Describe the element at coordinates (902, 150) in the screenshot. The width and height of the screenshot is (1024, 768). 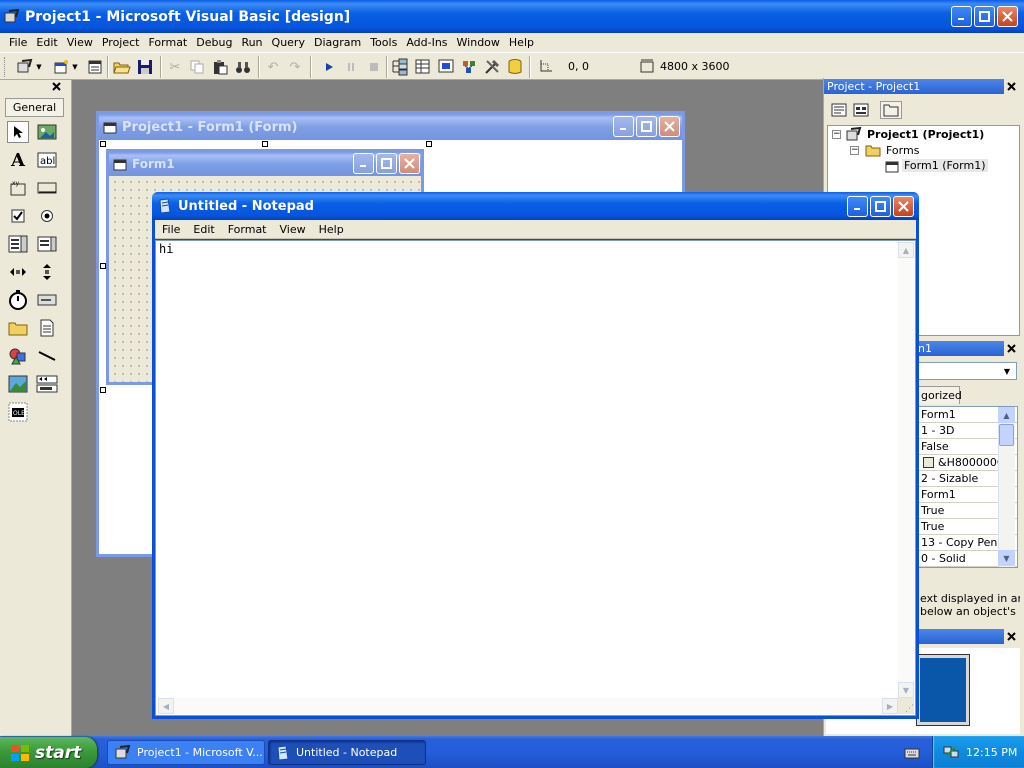
I see `tree-item-forms: Forms` at that location.